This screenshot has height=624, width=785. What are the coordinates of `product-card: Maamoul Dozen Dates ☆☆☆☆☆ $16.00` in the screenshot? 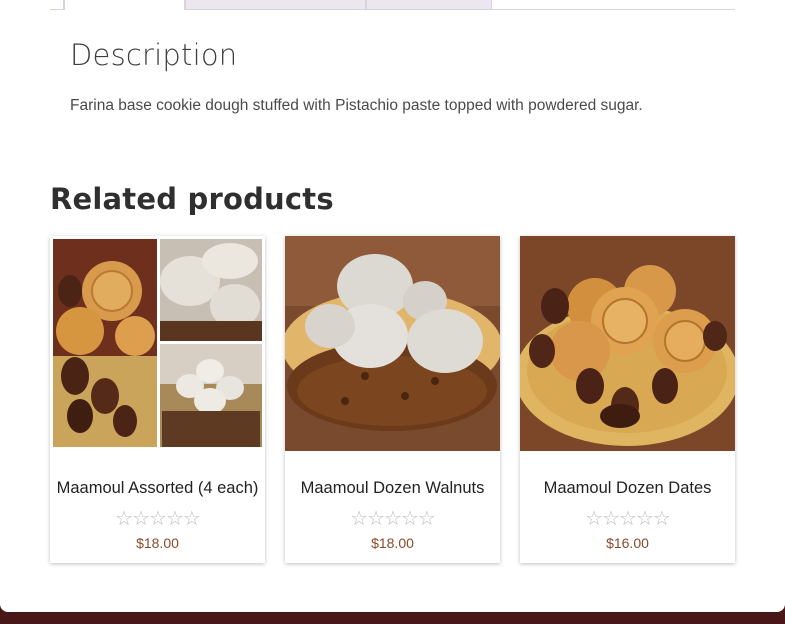 It's located at (627, 399).